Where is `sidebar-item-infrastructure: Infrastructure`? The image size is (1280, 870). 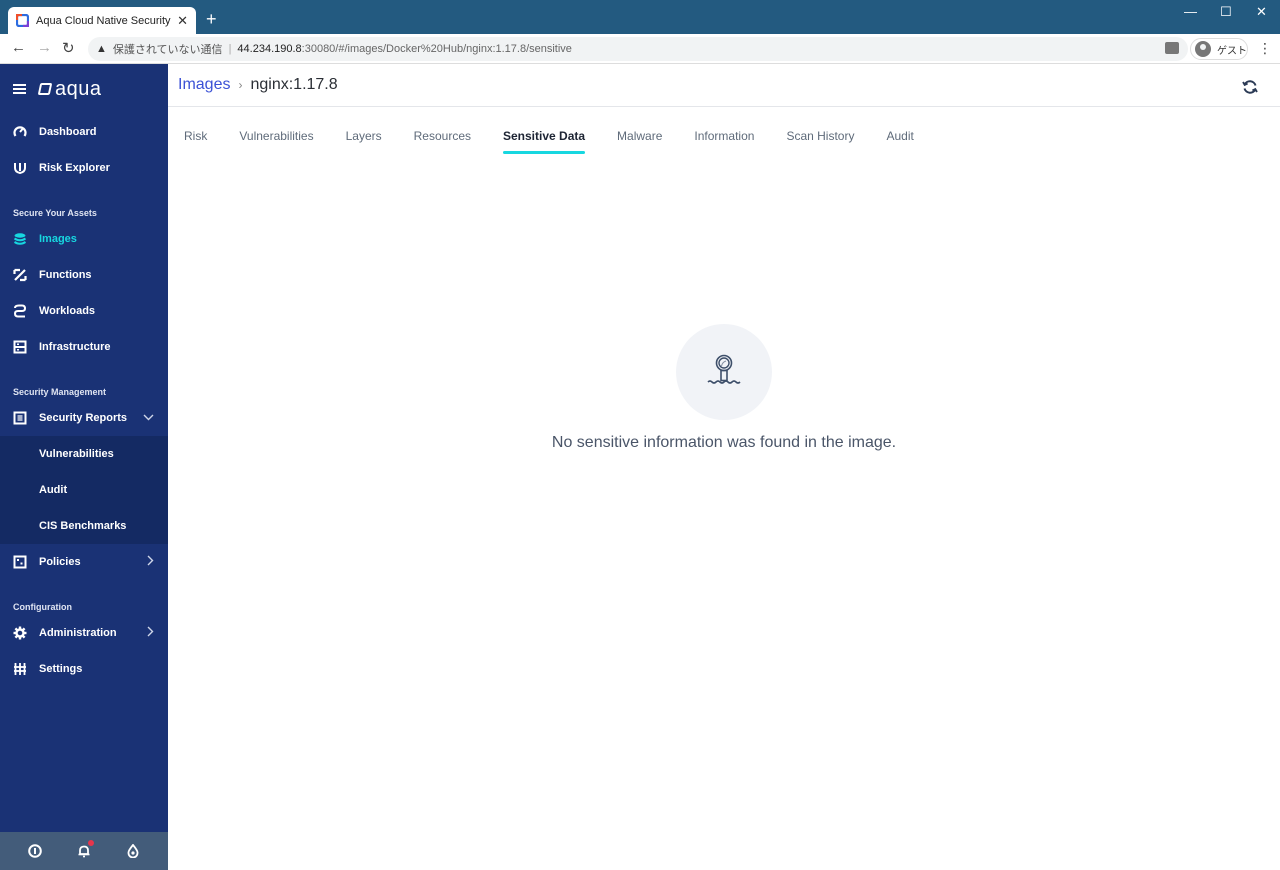 sidebar-item-infrastructure: Infrastructure is located at coordinates (84, 347).